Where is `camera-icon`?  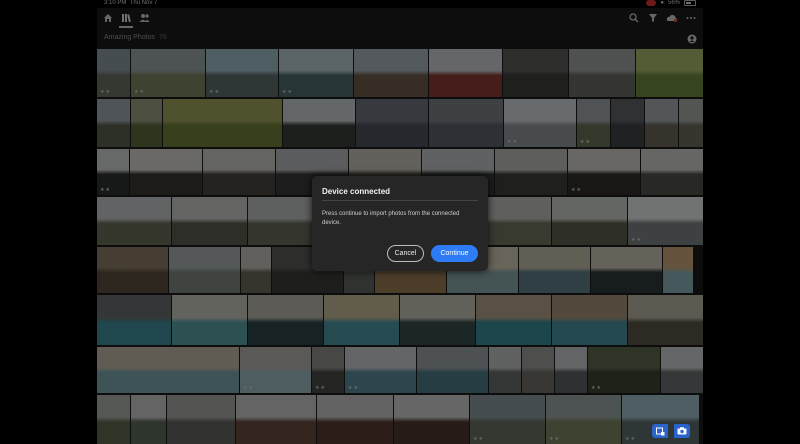
camera-icon is located at coordinates (682, 431).